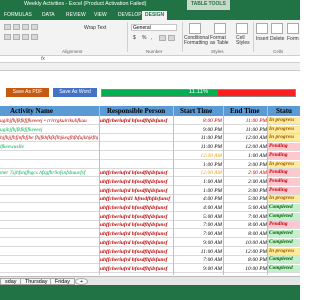 This screenshot has width=320, height=300. What do you see at coordinates (48, 15) in the screenshot?
I see `tab-data: DATA` at bounding box center [48, 15].